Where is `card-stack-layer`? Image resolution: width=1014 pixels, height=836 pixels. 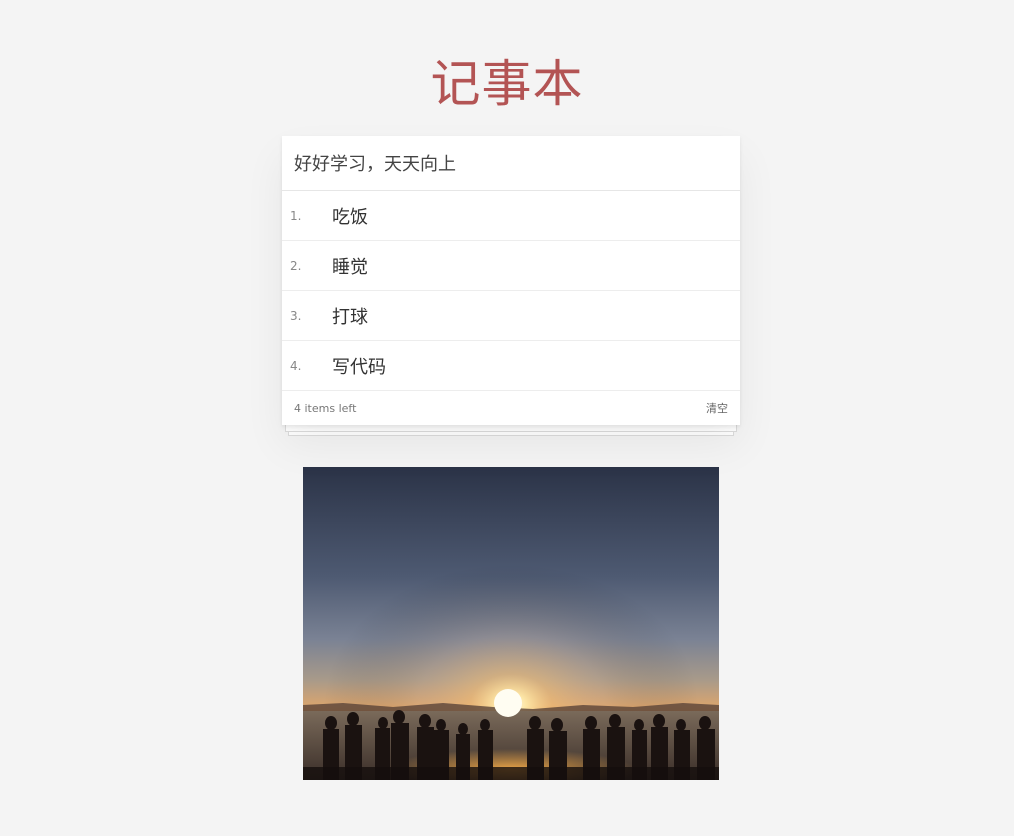 card-stack-layer is located at coordinates (511, 428).